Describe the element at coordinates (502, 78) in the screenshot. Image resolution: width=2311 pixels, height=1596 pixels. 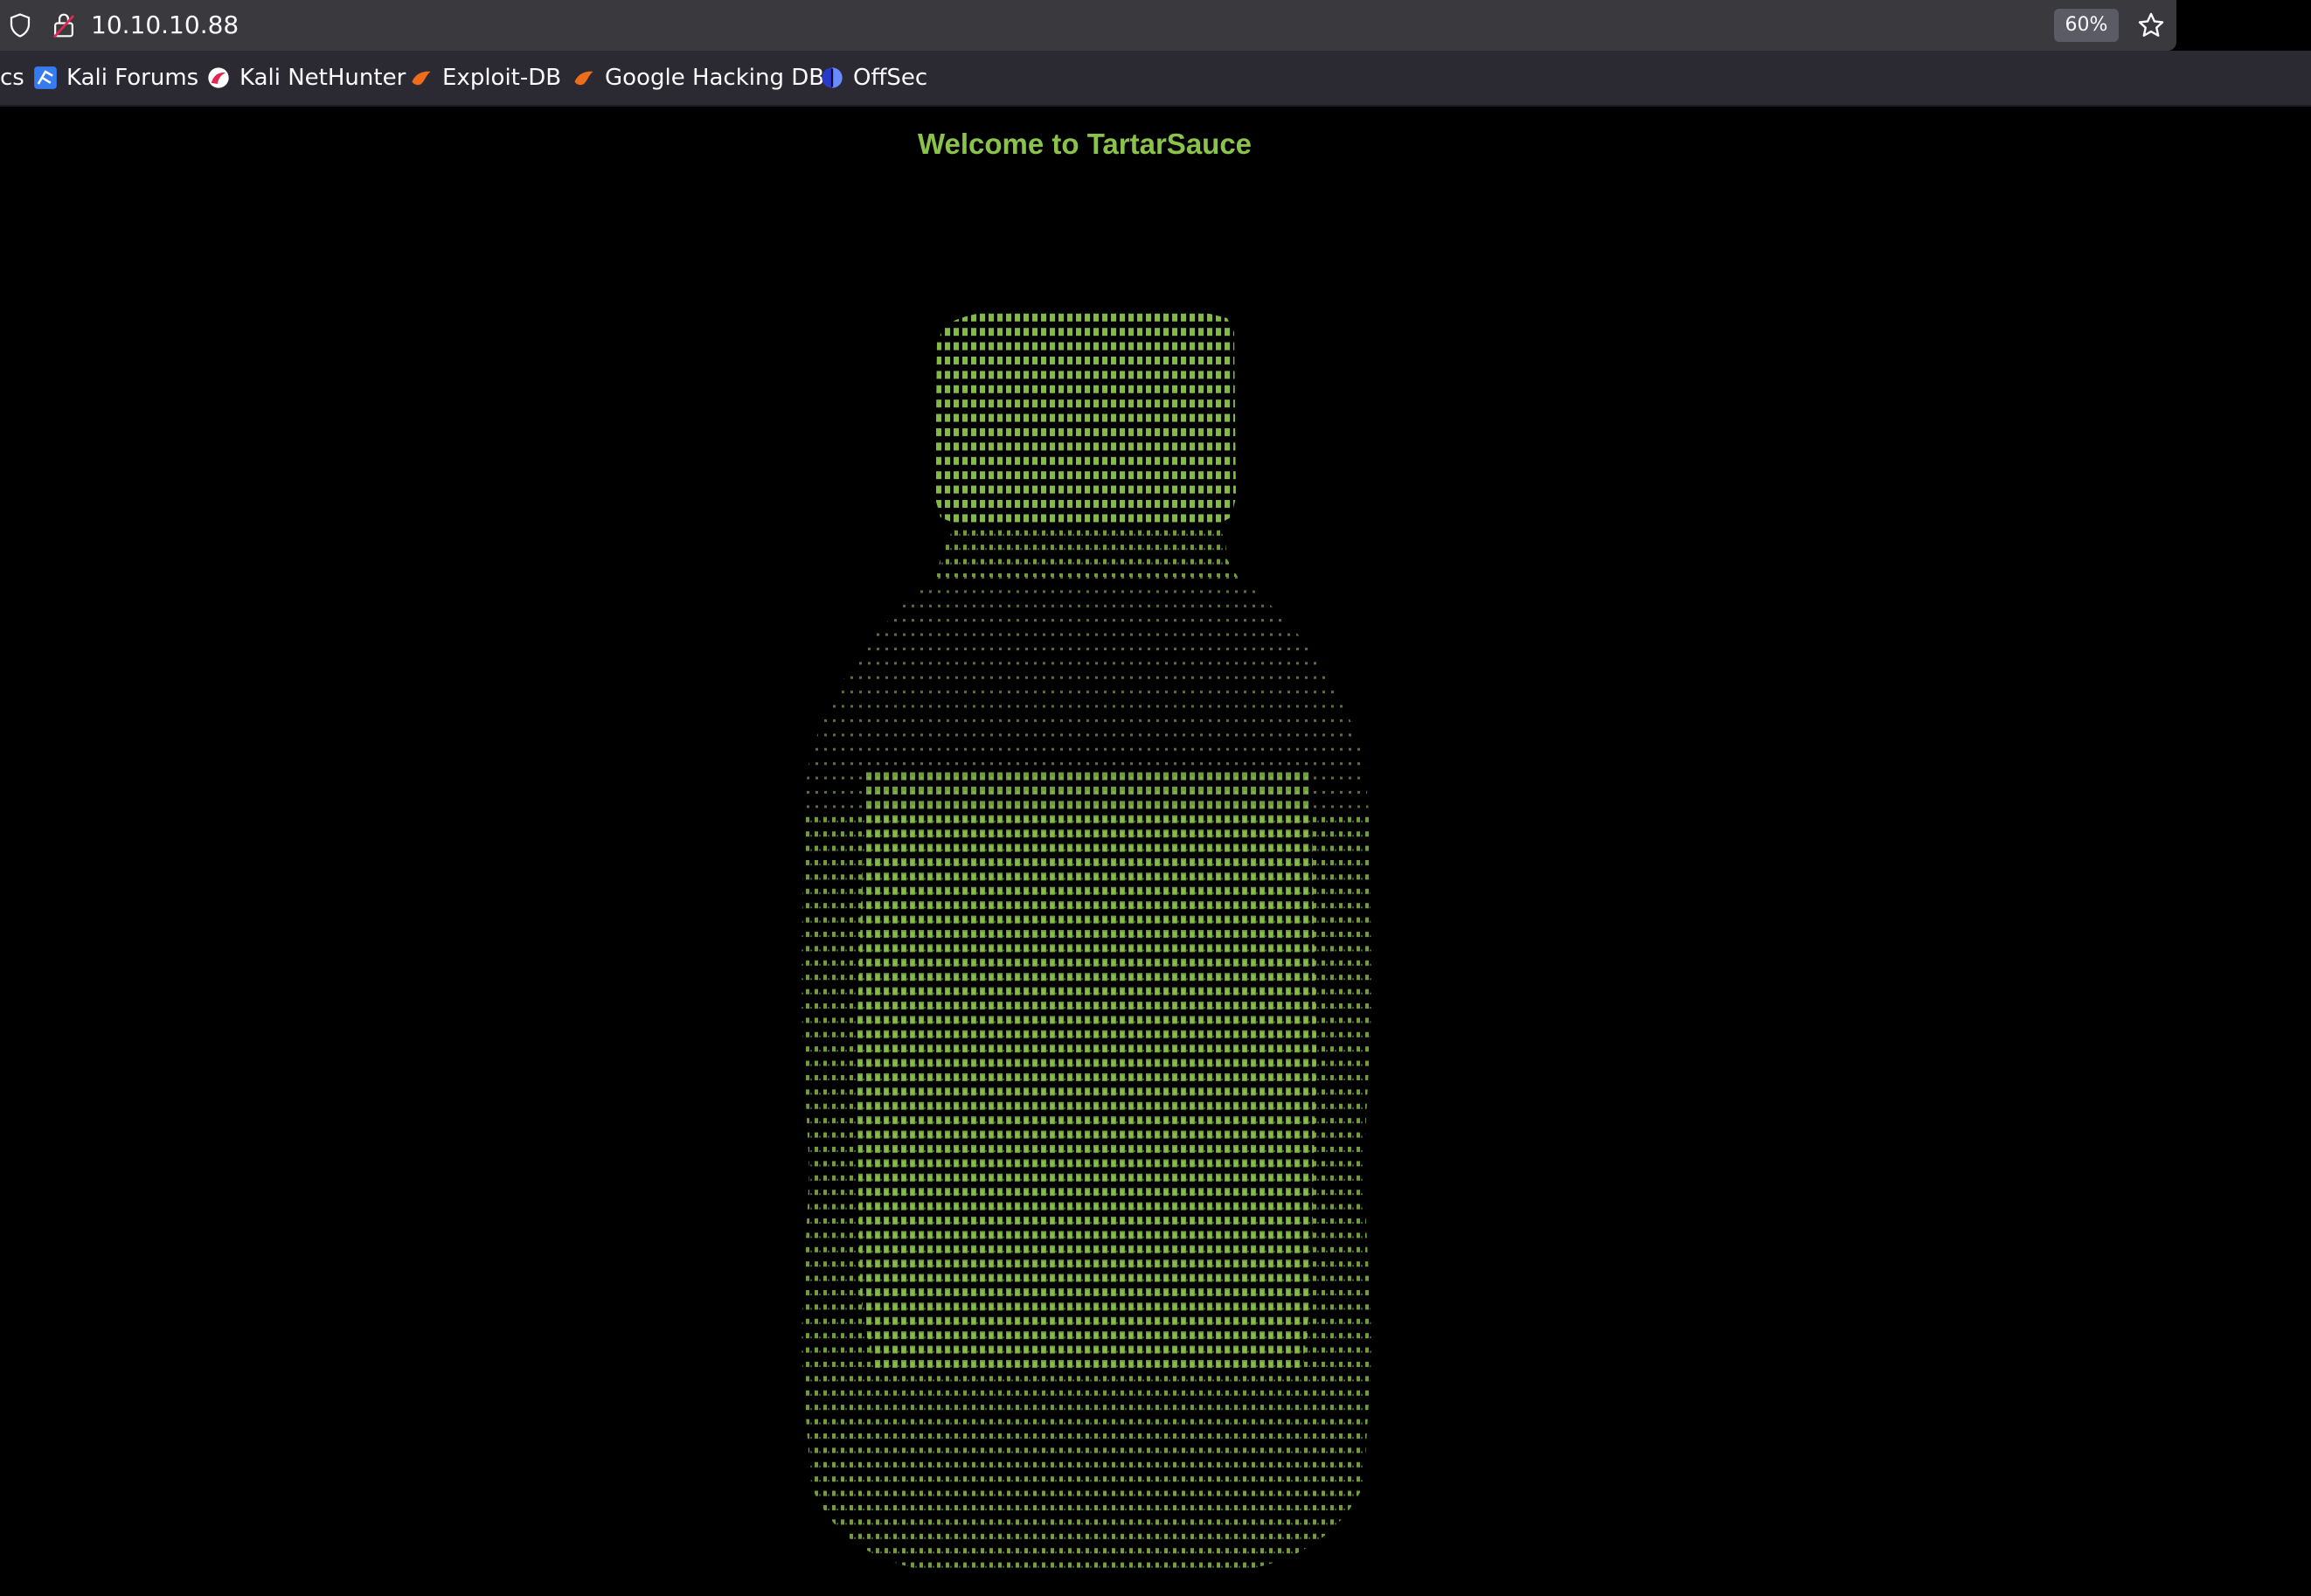
I see `bookmark-label: Exploit-DB` at that location.